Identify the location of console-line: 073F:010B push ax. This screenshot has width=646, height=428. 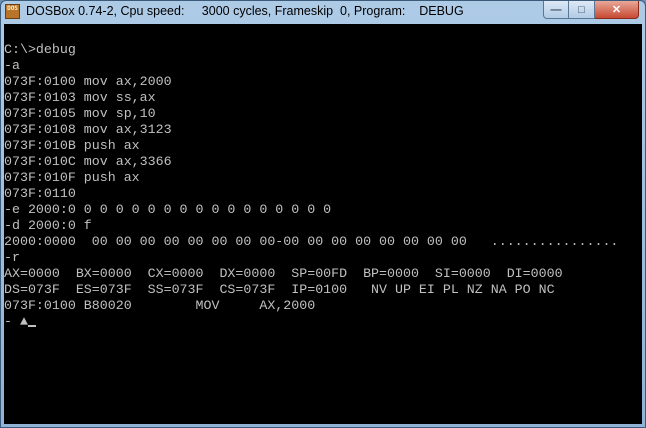
(72, 145).